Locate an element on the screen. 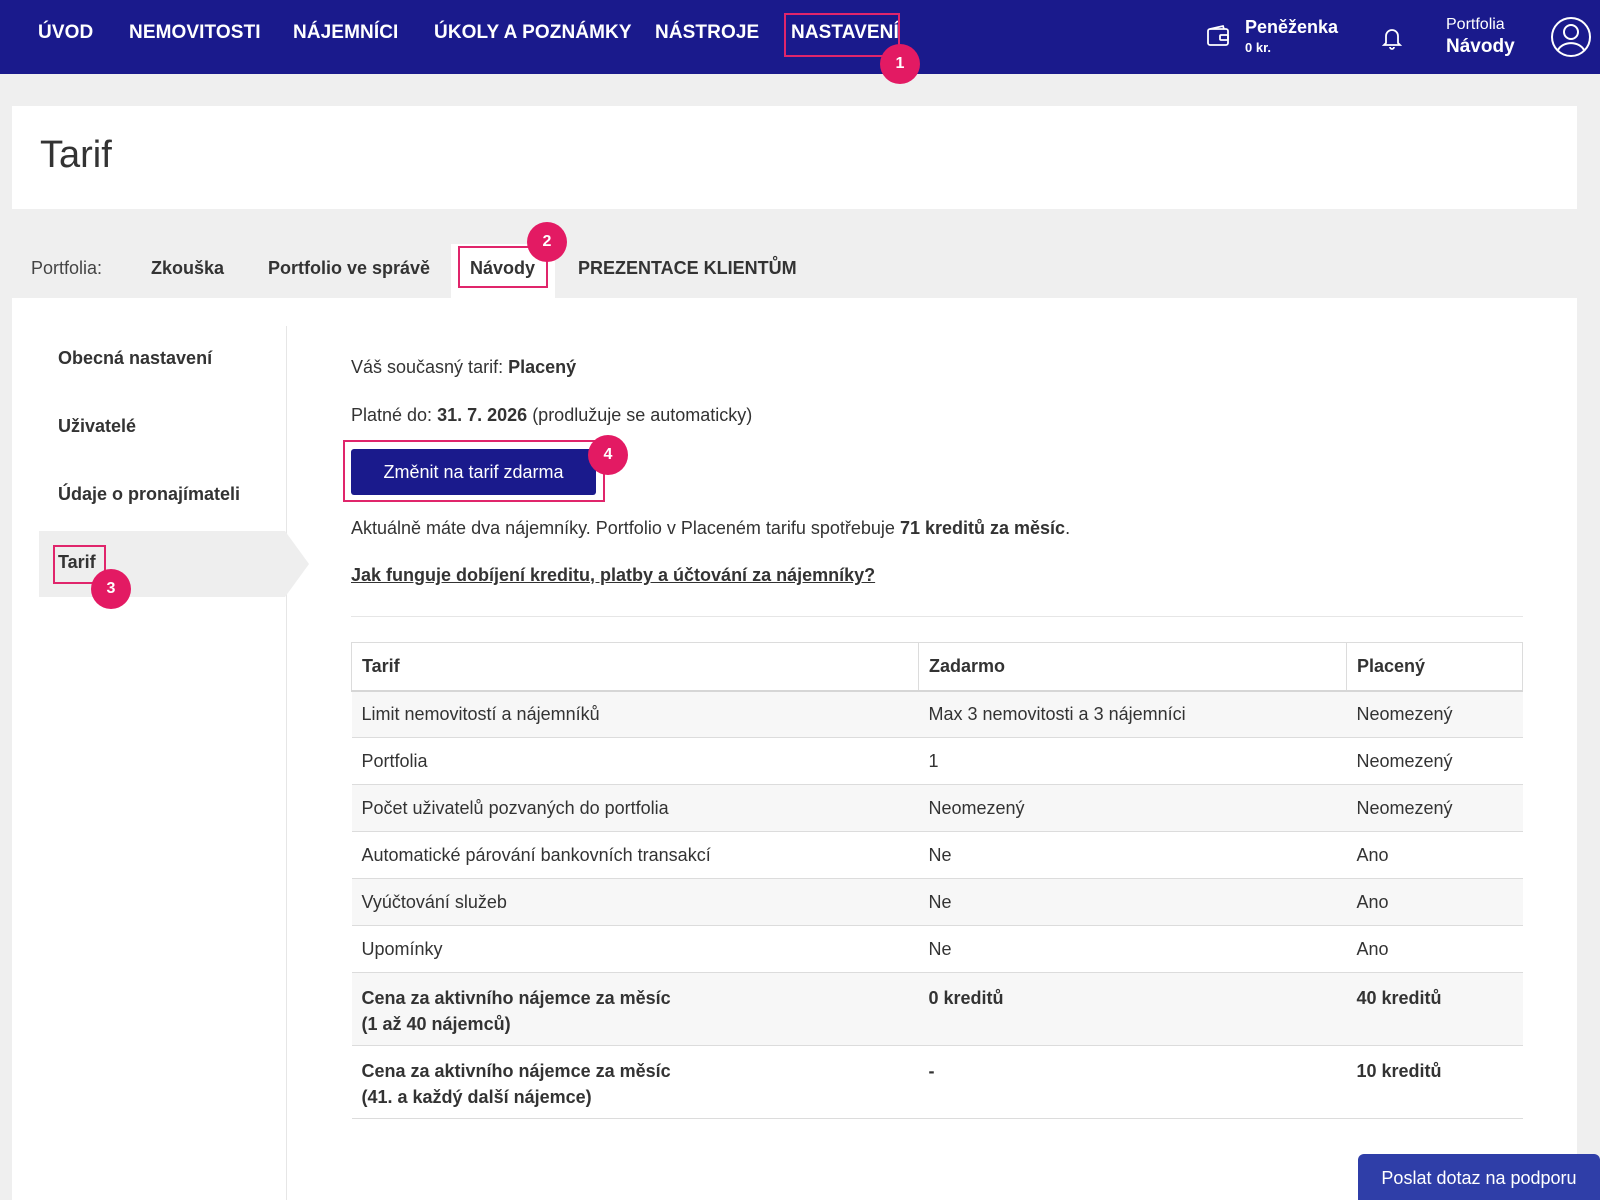  wallet-title: Peněženka is located at coordinates (1291, 27).